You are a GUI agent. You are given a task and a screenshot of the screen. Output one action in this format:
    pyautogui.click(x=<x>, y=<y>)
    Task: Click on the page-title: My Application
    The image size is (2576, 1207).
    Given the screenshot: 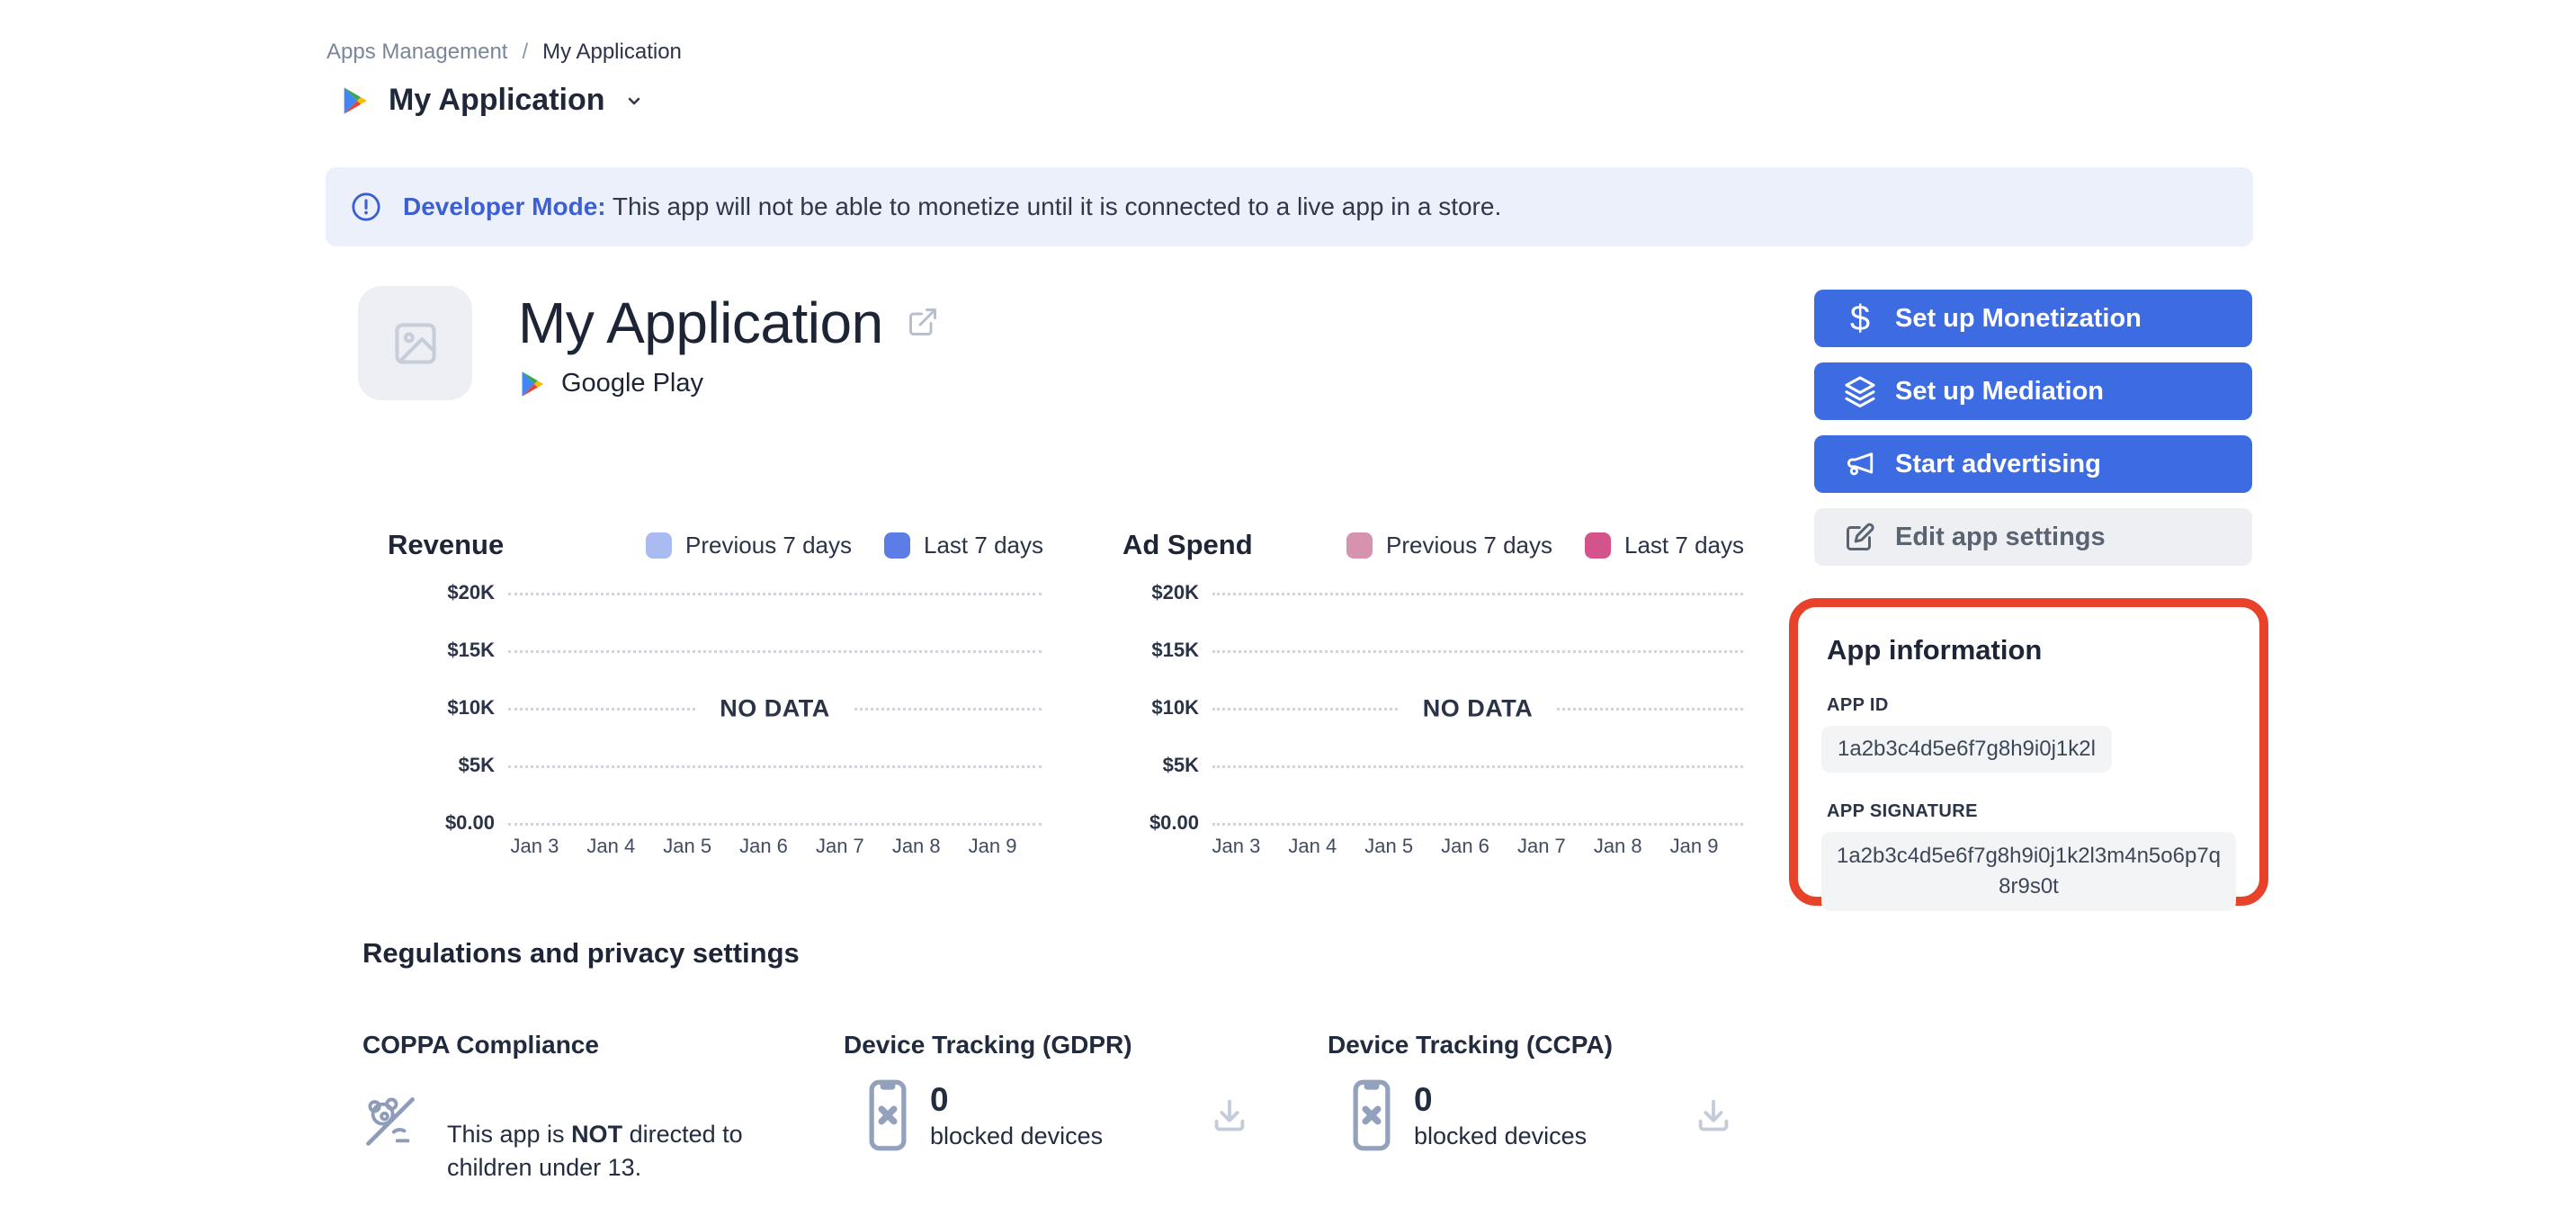 What is the action you would take?
    pyautogui.click(x=497, y=100)
    